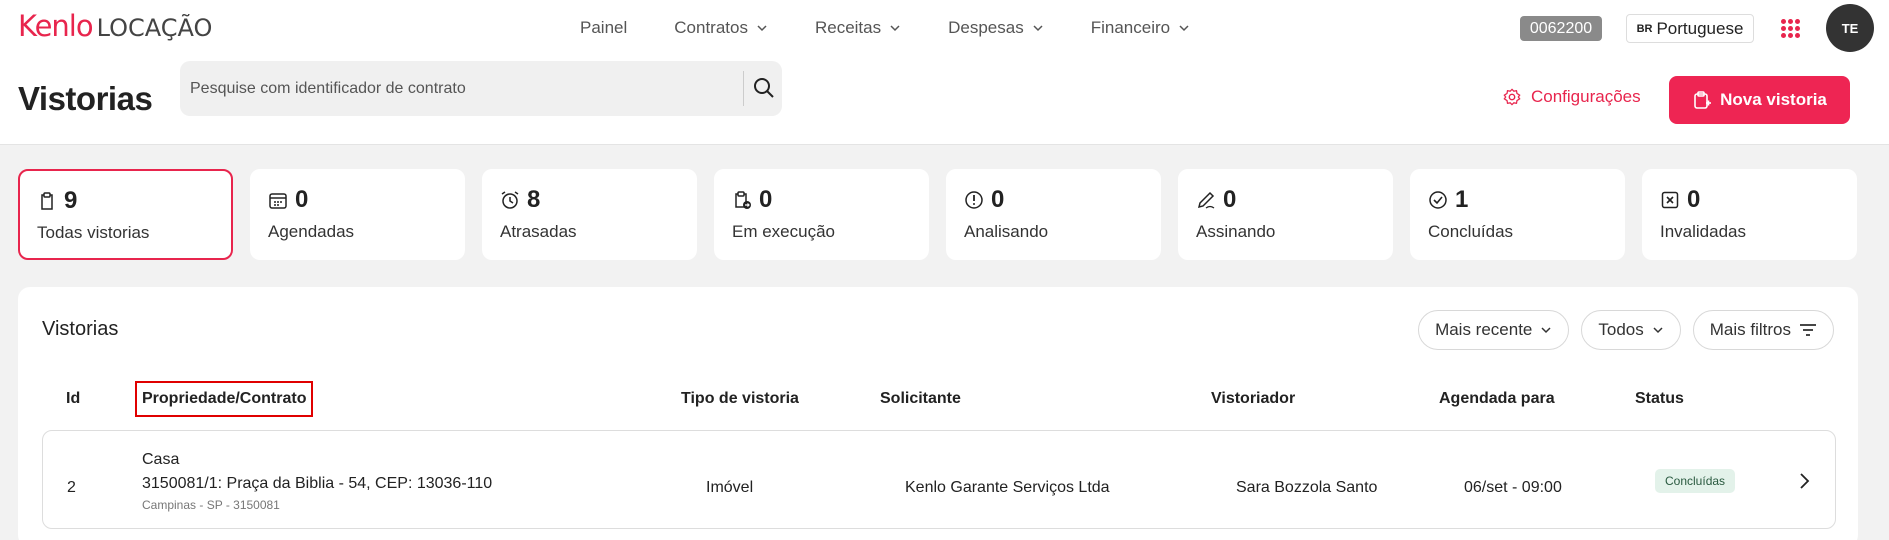  I want to click on sort-dropdown: Mais recente, so click(1494, 330).